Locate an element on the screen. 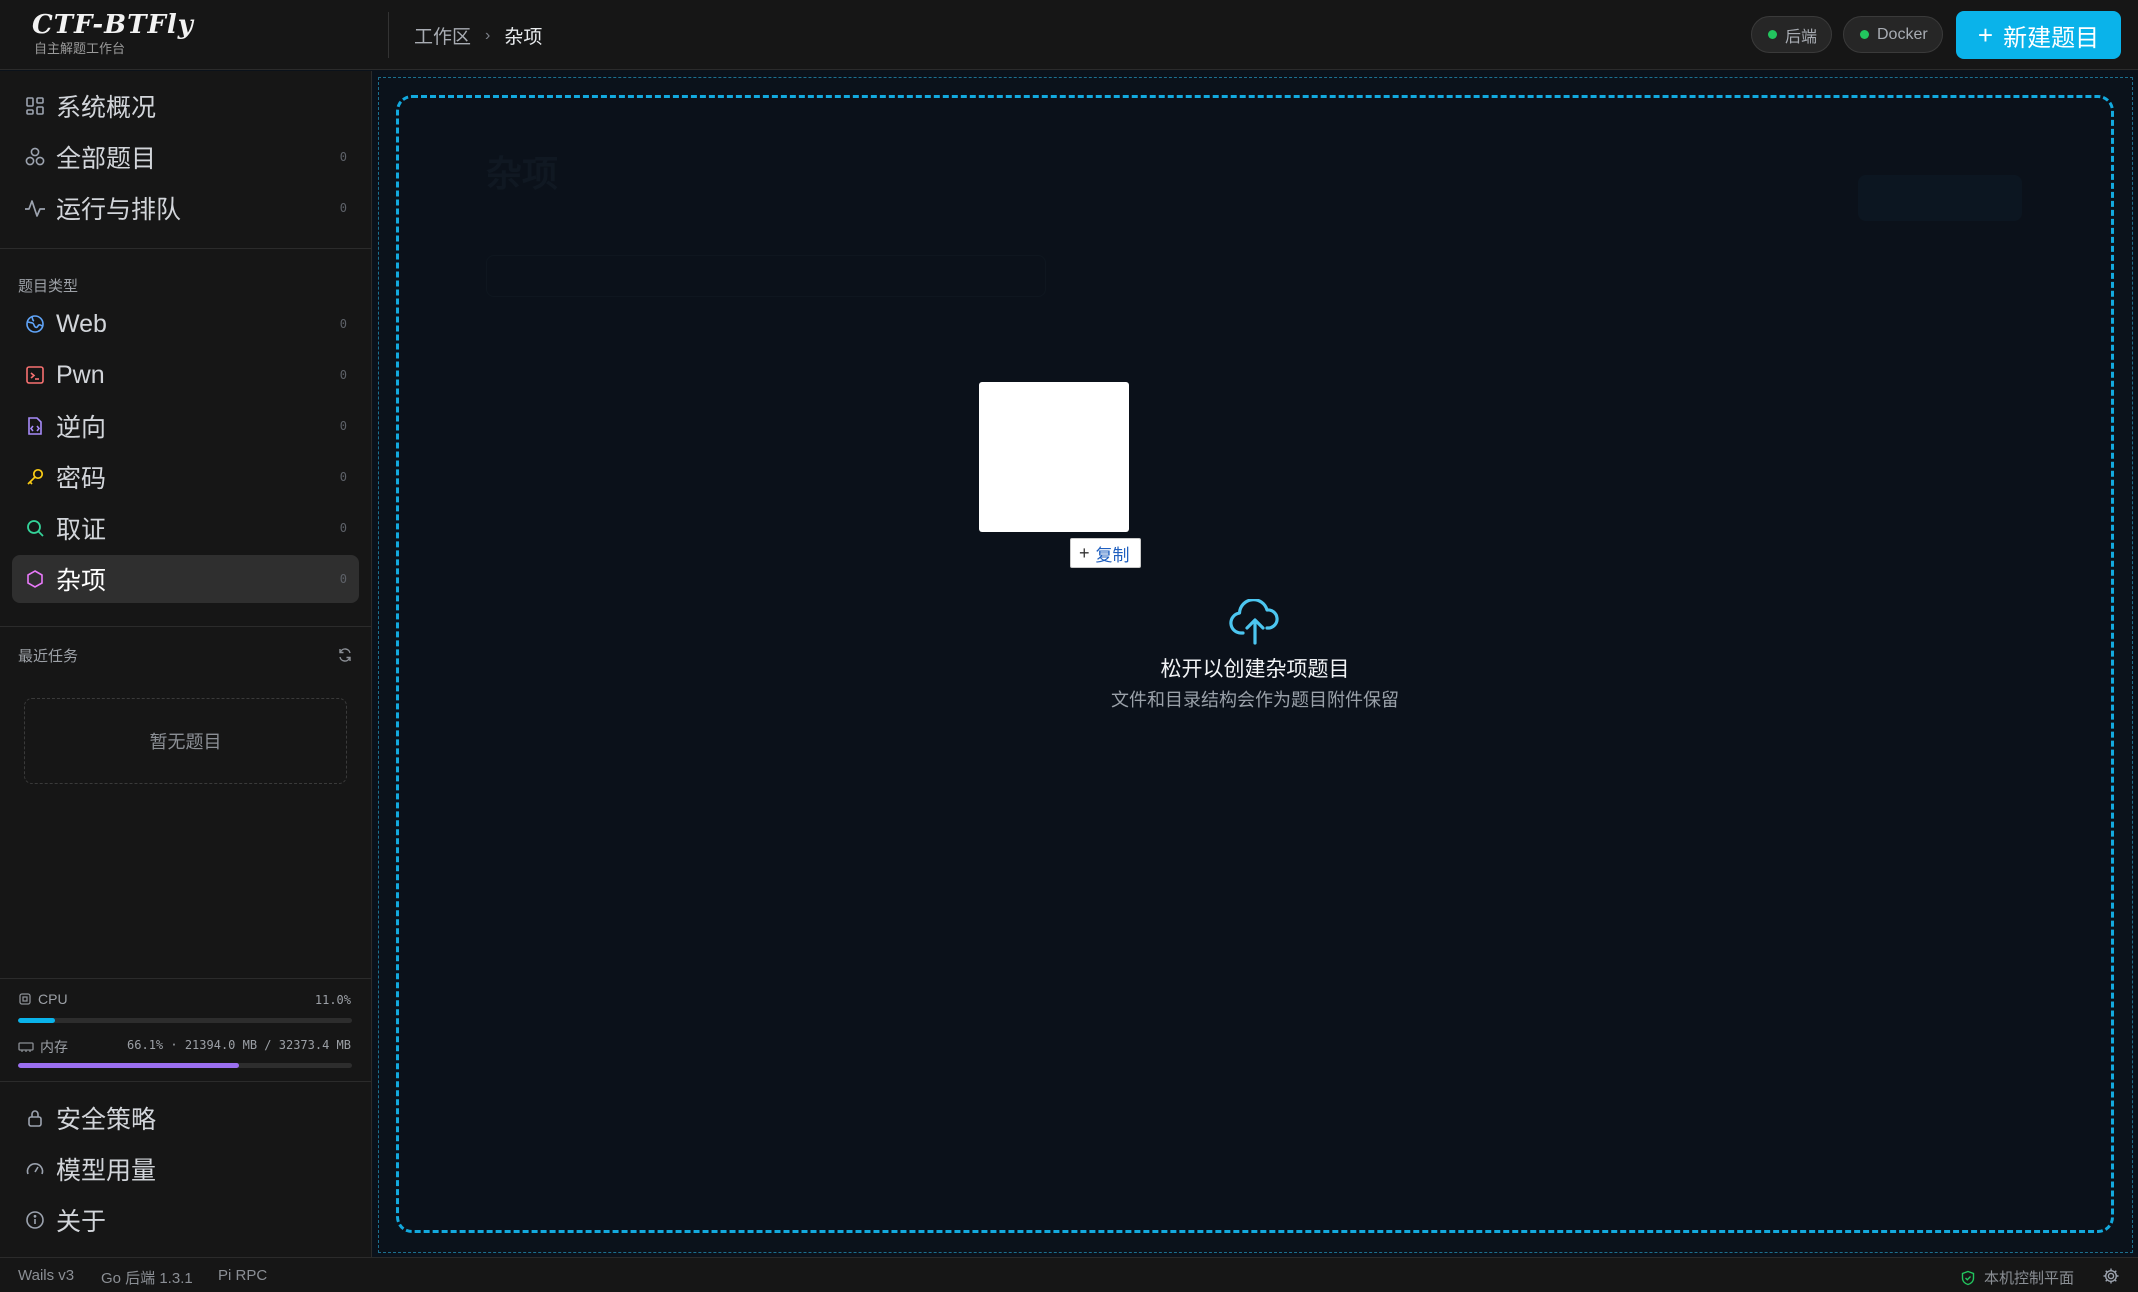  memory-label: 内存 is located at coordinates (54, 1047).